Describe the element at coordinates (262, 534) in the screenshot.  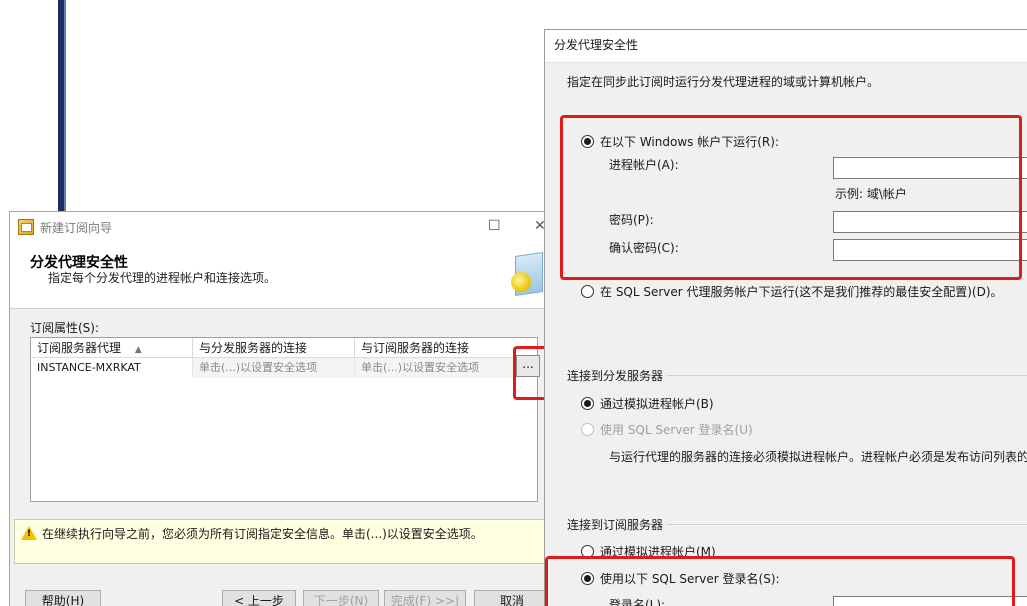
I see `warning-text: 在继续执行向导之前，您必须为所有订阅指定安全信息。单击(...)以设置安全选项。` at that location.